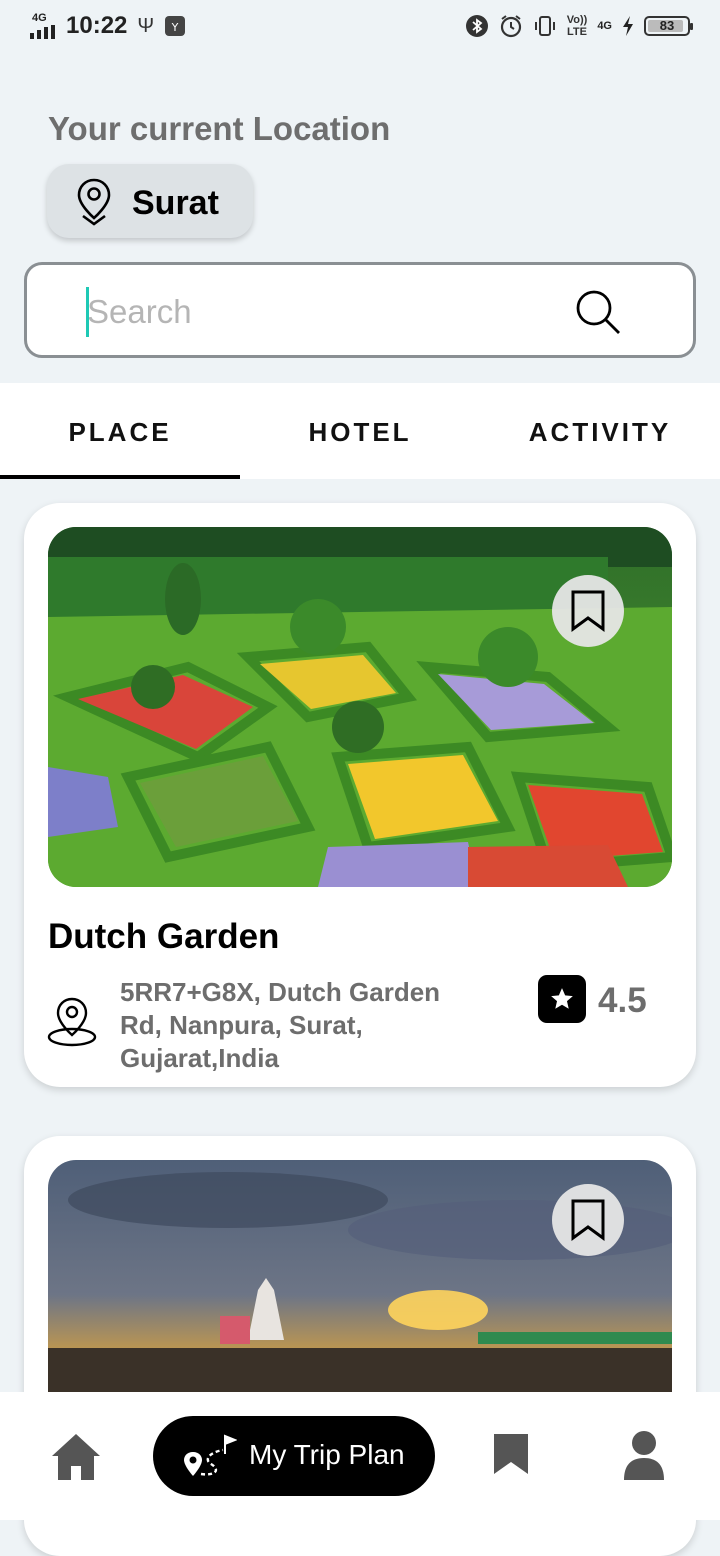  What do you see at coordinates (577, 32) in the screenshot?
I see `volte-bottom: LTE` at bounding box center [577, 32].